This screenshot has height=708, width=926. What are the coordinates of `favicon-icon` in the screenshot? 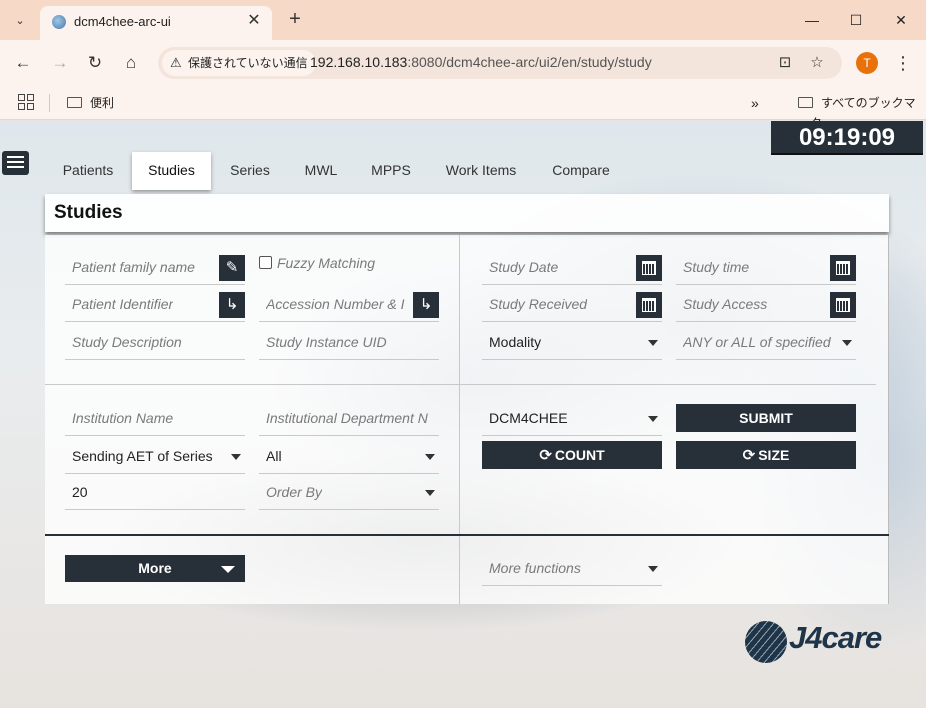 It's located at (59, 22).